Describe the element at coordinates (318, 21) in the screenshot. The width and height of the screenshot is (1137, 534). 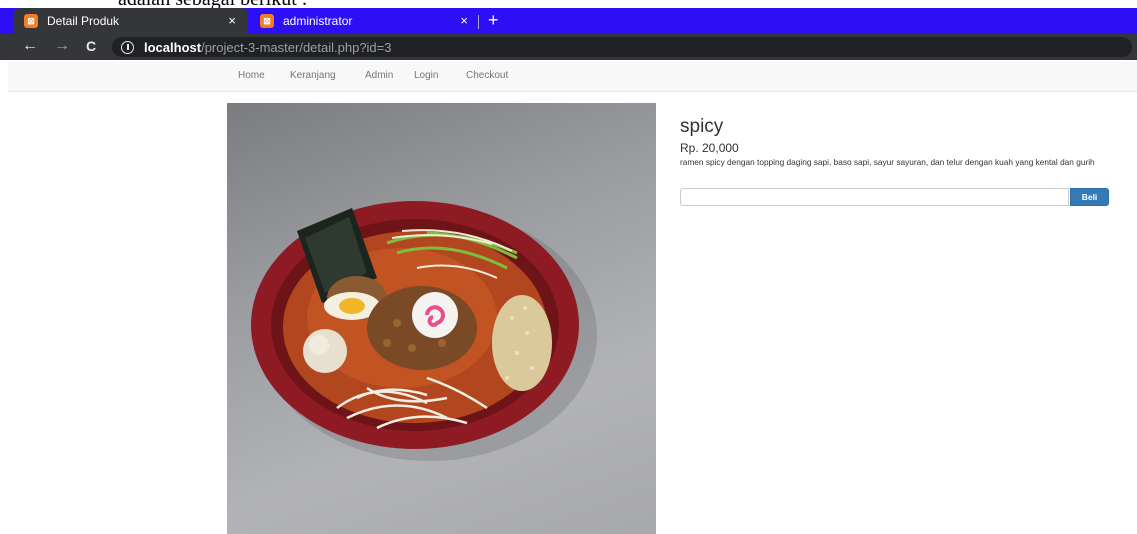
I see `tab-title: administrator` at that location.